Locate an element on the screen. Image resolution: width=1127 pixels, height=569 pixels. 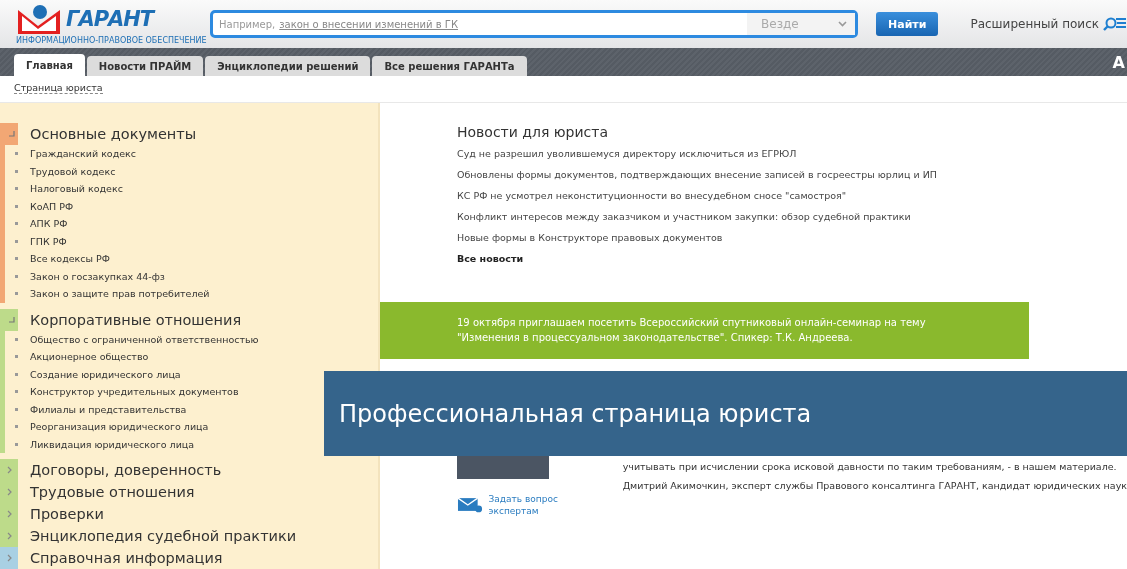
logo-emblem-icon is located at coordinates (39, 20).